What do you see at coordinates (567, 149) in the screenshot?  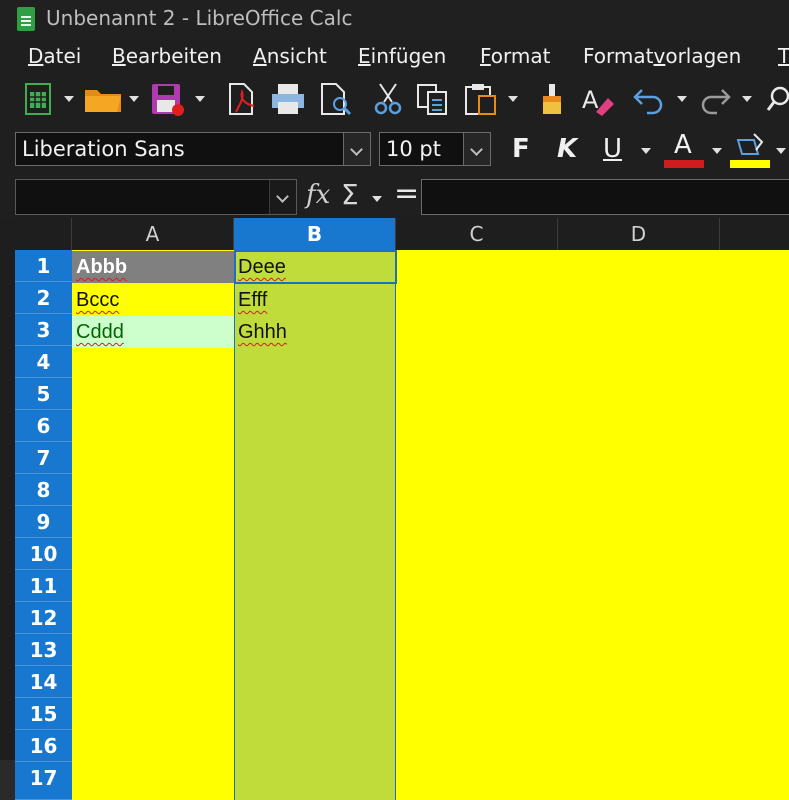 I see `italic-button: K` at bounding box center [567, 149].